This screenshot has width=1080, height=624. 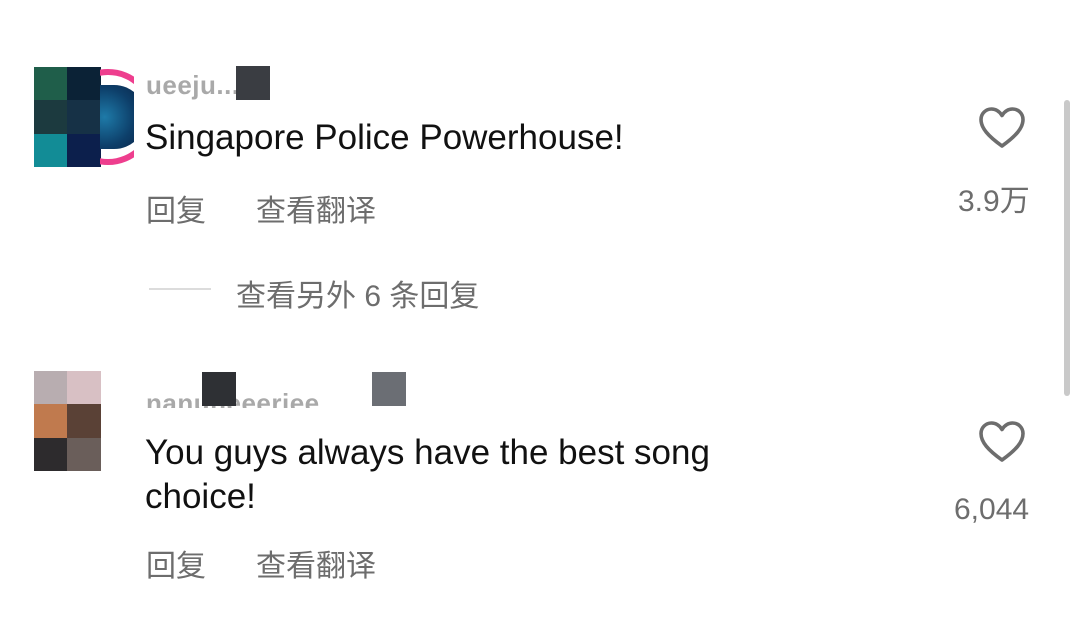 What do you see at coordinates (296, 388) in the screenshot?
I see `username: nanuneeeriee` at bounding box center [296, 388].